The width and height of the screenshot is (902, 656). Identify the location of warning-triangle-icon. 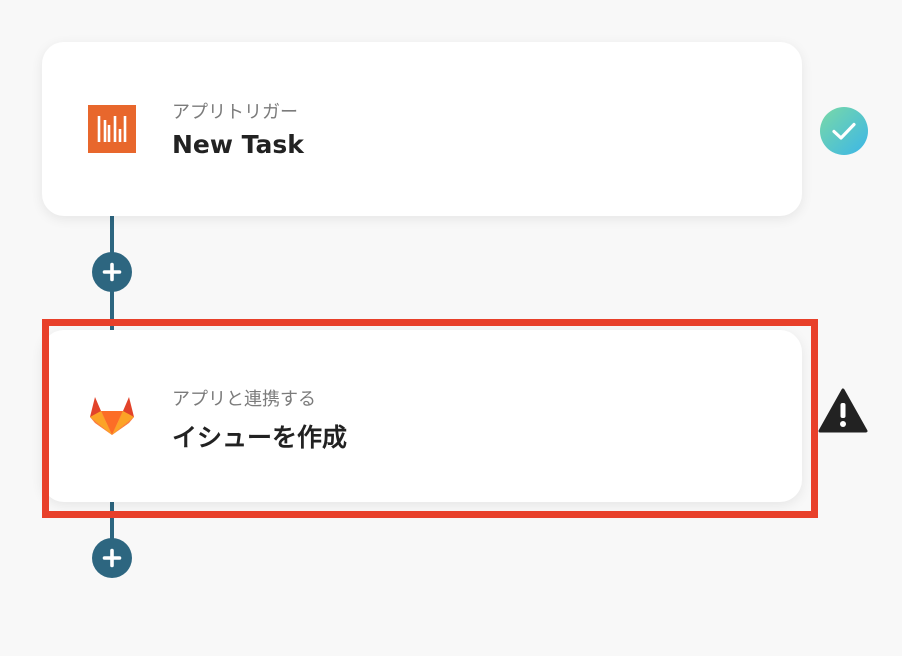
(843, 413).